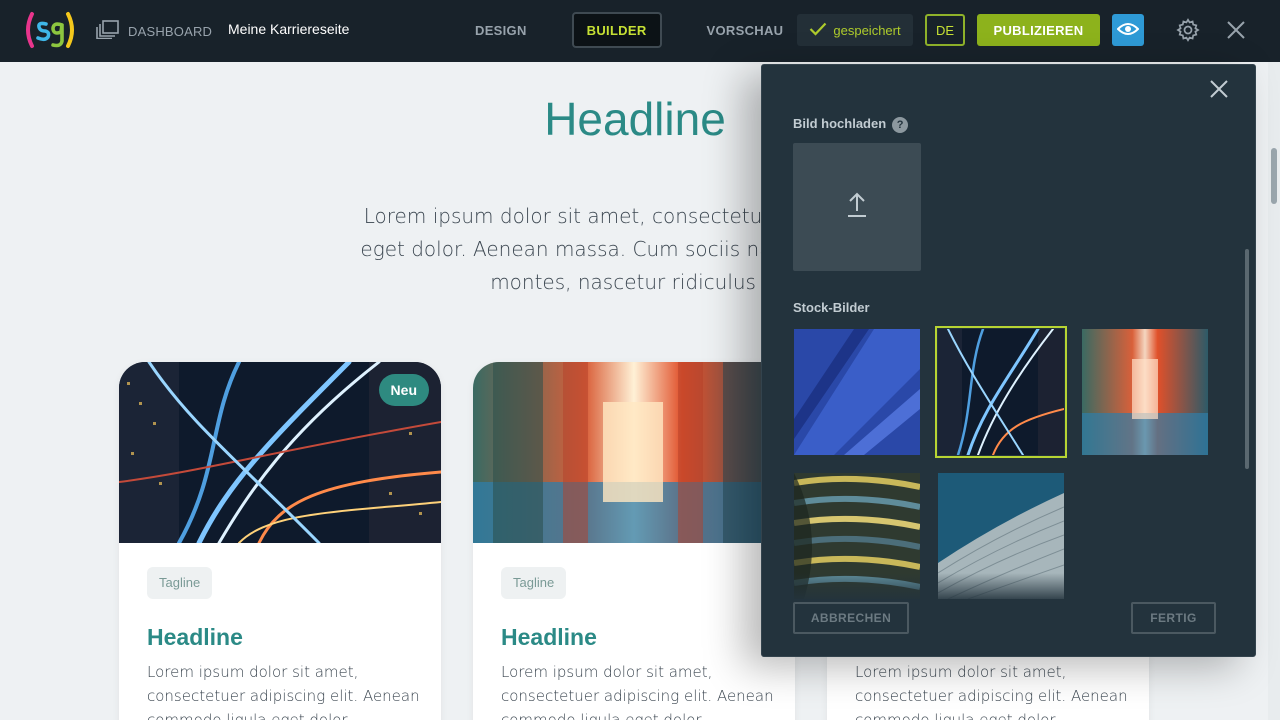 Image resolution: width=1280 pixels, height=720 pixels. I want to click on stock-image-red-corridor, so click(1145, 392).